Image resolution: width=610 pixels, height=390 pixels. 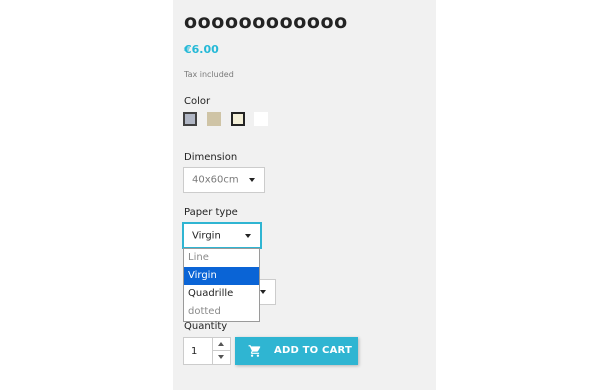 What do you see at coordinates (214, 119) in the screenshot?
I see `color-swatch-taupe` at bounding box center [214, 119].